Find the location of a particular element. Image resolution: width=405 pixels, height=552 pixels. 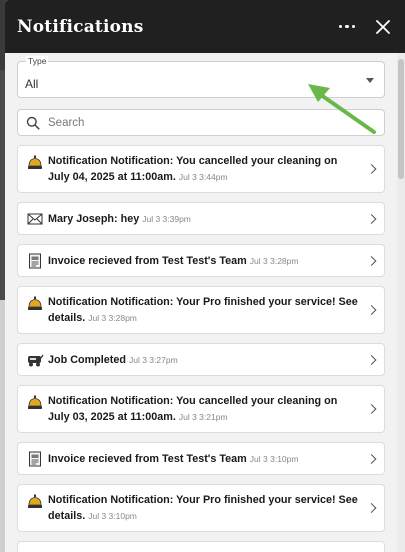

envelope-icon is located at coordinates (35, 219).